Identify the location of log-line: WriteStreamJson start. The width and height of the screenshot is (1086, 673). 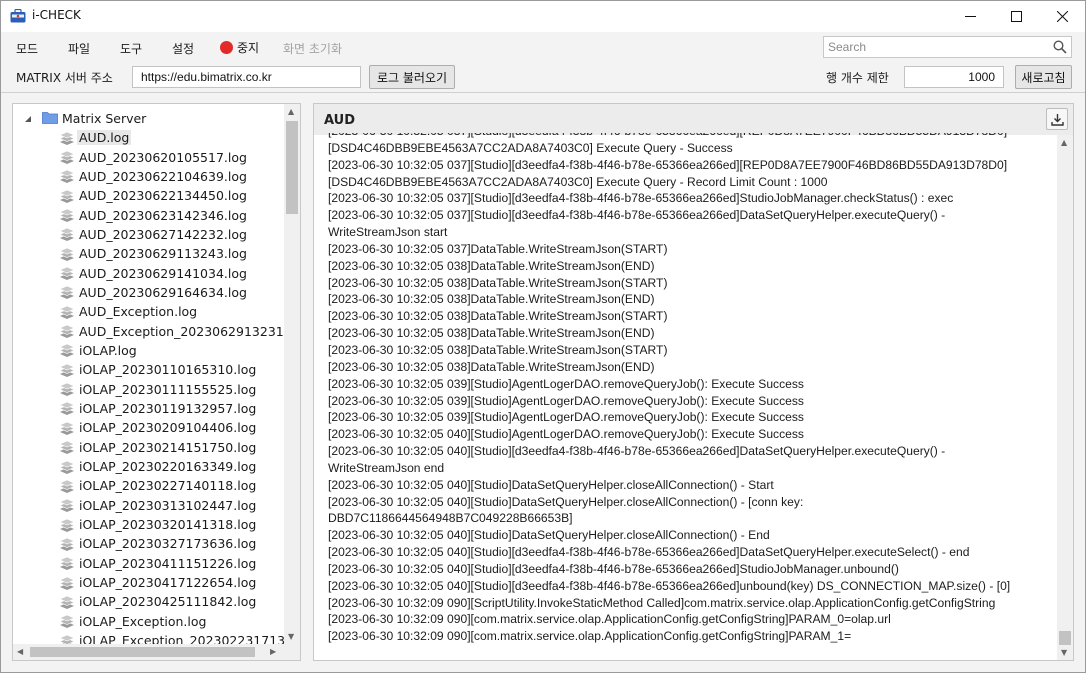
(388, 232).